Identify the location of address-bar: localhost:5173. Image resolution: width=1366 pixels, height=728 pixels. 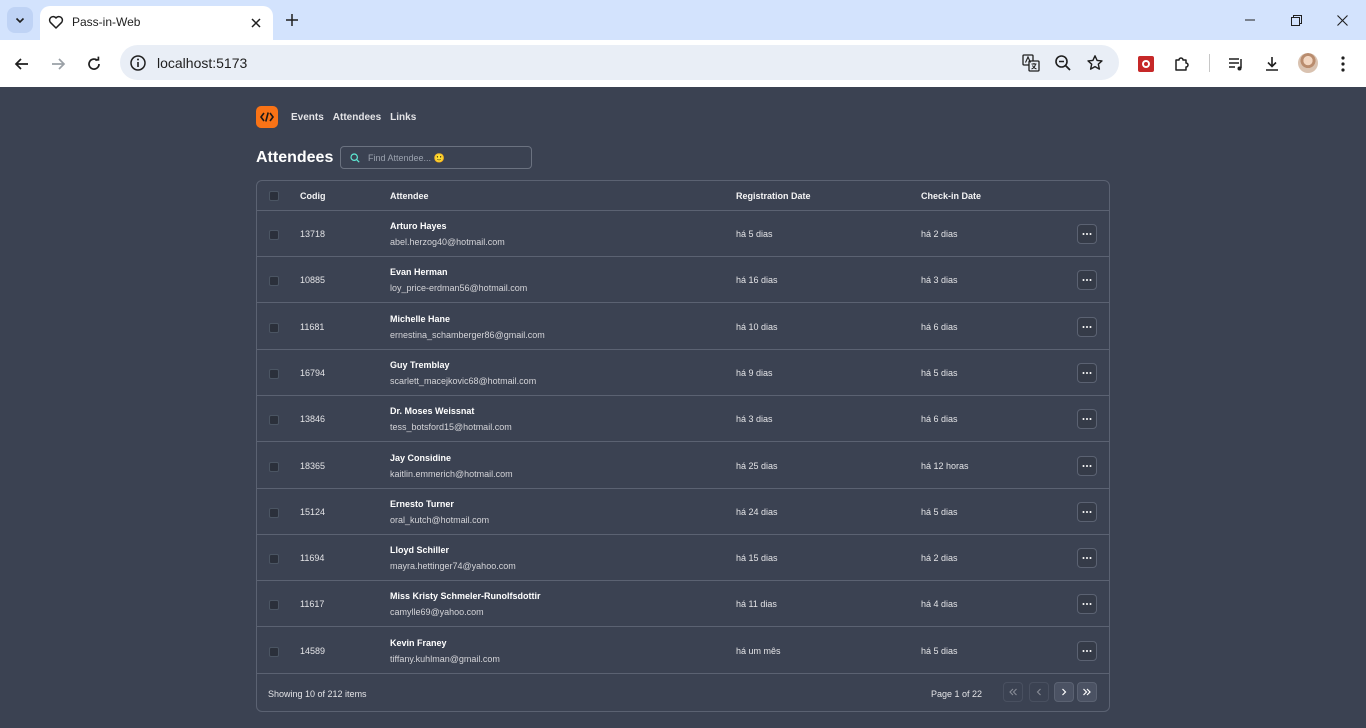
(619, 62).